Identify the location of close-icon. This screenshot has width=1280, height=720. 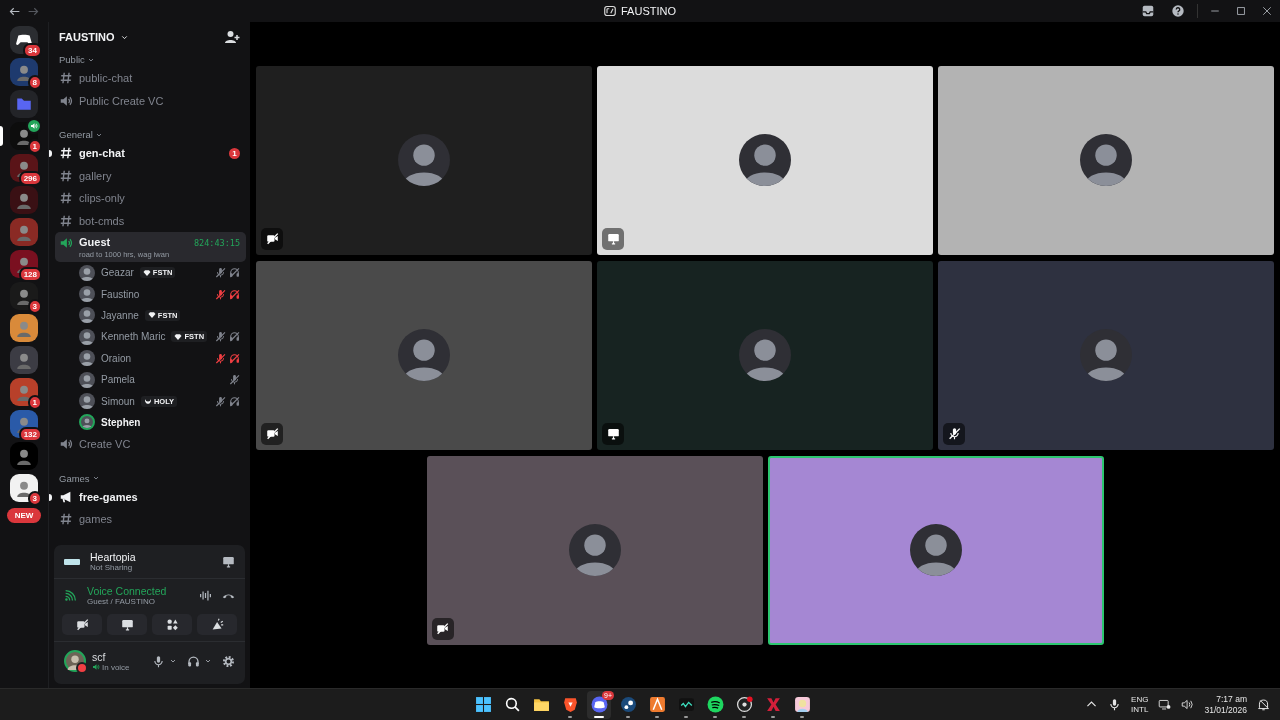
(1267, 11).